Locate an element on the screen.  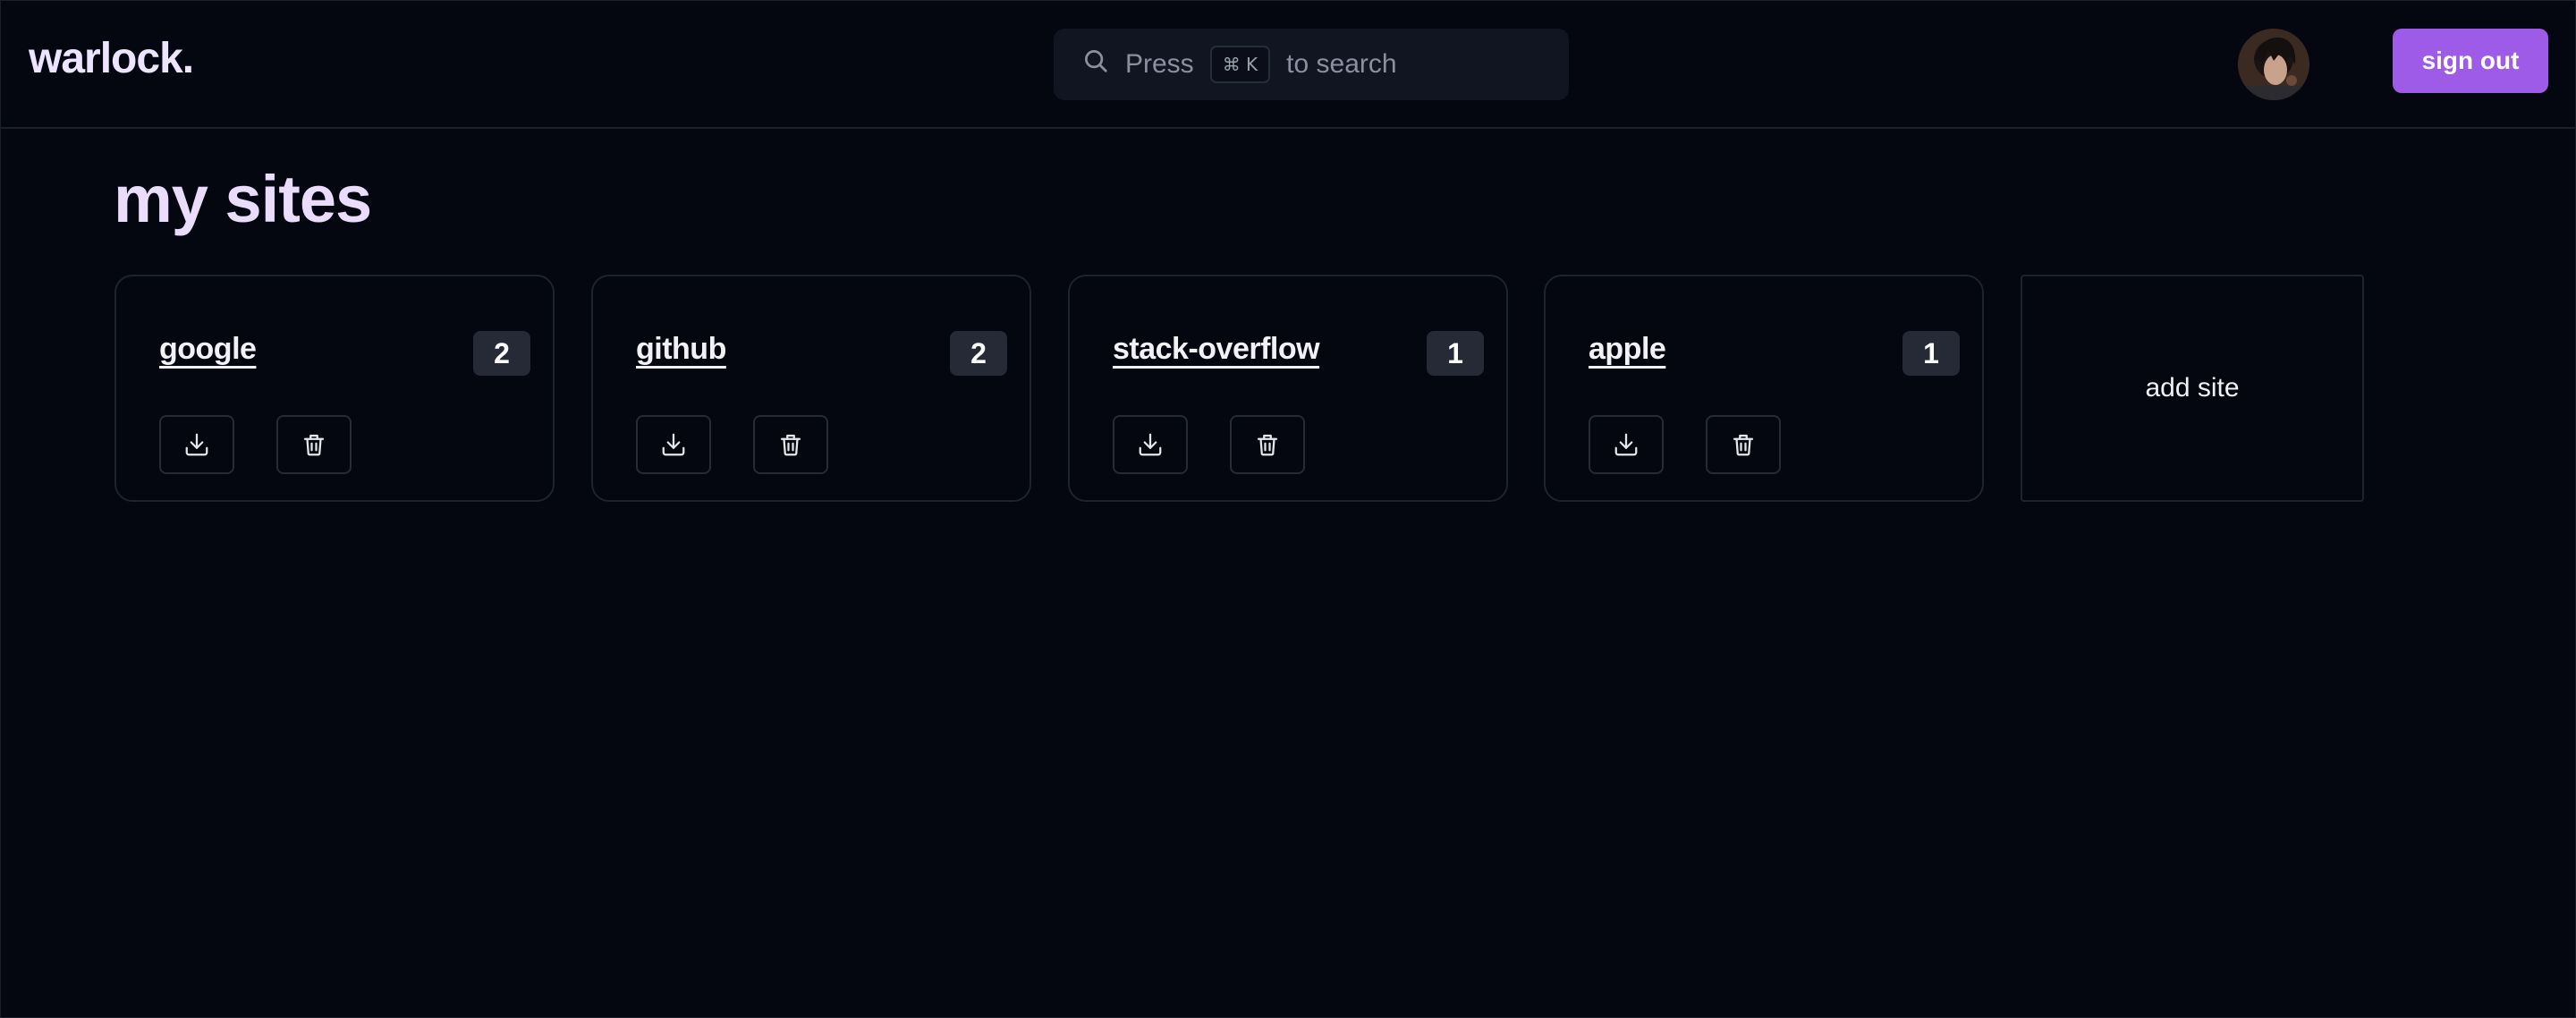
site-name-link: google is located at coordinates (208, 349).